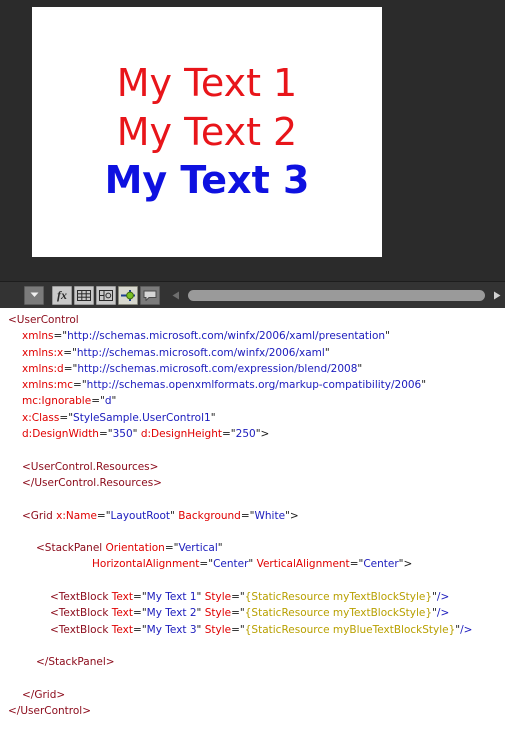  What do you see at coordinates (176, 295) in the screenshot?
I see `scroll-left-arrow-icon` at bounding box center [176, 295].